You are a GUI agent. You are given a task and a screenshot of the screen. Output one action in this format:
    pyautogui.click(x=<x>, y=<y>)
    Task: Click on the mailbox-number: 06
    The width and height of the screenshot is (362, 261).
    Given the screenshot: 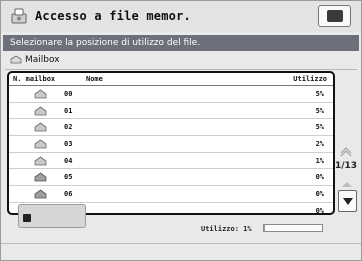 What is the action you would take?
    pyautogui.click(x=68, y=194)
    